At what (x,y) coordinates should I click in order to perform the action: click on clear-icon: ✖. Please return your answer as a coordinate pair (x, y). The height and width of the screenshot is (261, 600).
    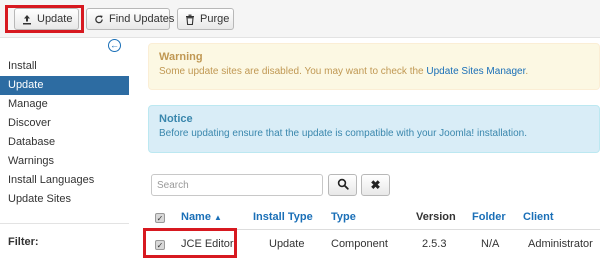
    Looking at the image, I should click on (375, 185).